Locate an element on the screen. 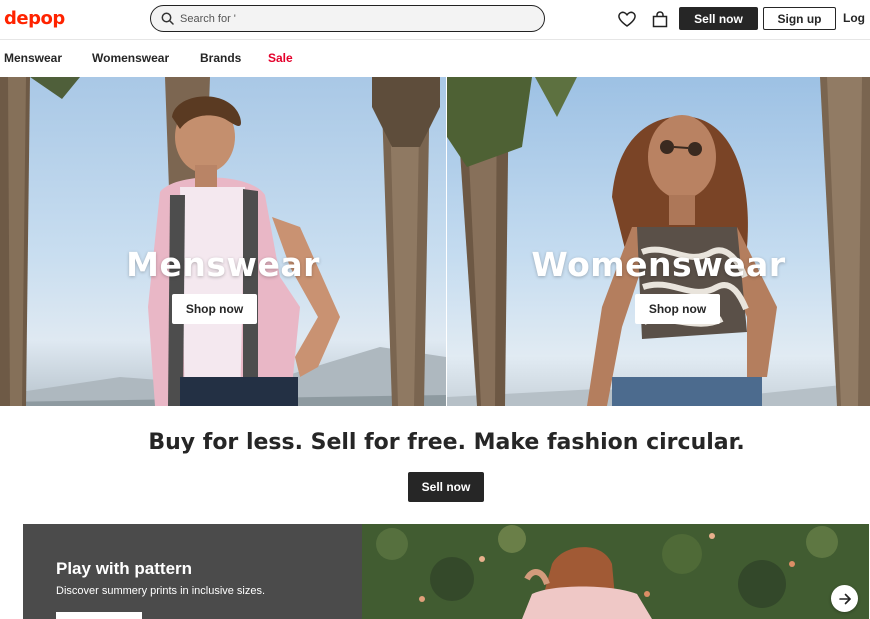  search-bar is located at coordinates (347, 18).